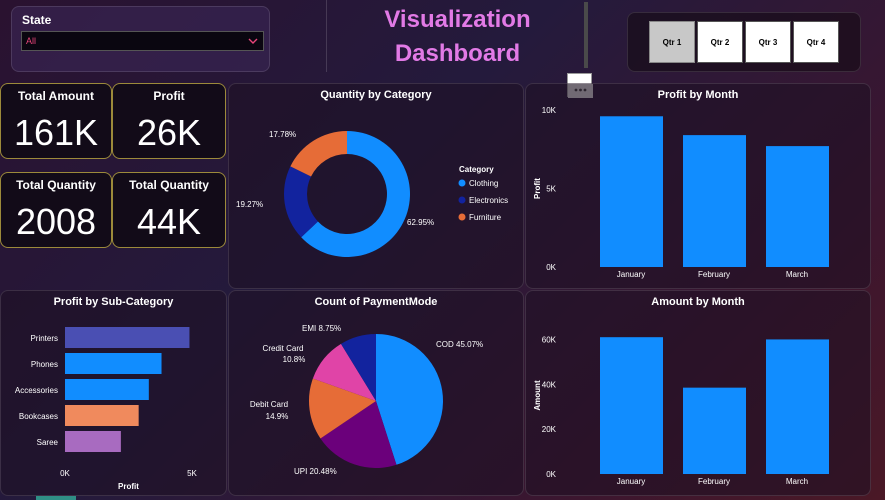  Describe the element at coordinates (681, 192) in the screenshot. I see `profit-by-month-chart: 0K 5K 10K Profit January February March` at that location.